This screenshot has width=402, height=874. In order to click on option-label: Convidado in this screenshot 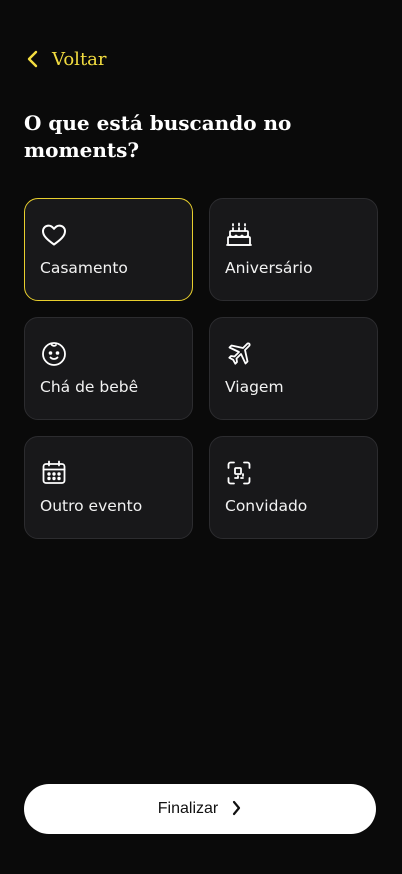, I will do `click(266, 506)`.